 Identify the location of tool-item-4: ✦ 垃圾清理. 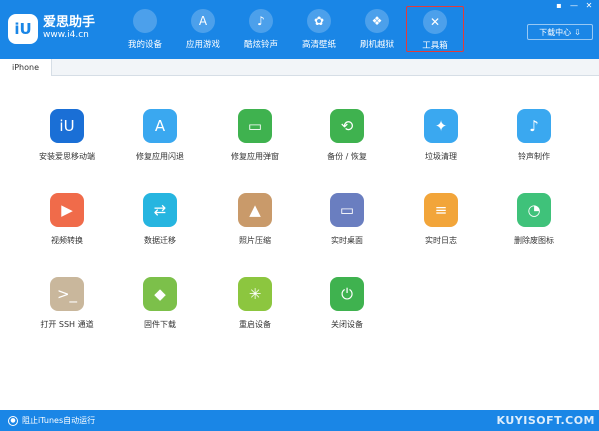
(441, 135).